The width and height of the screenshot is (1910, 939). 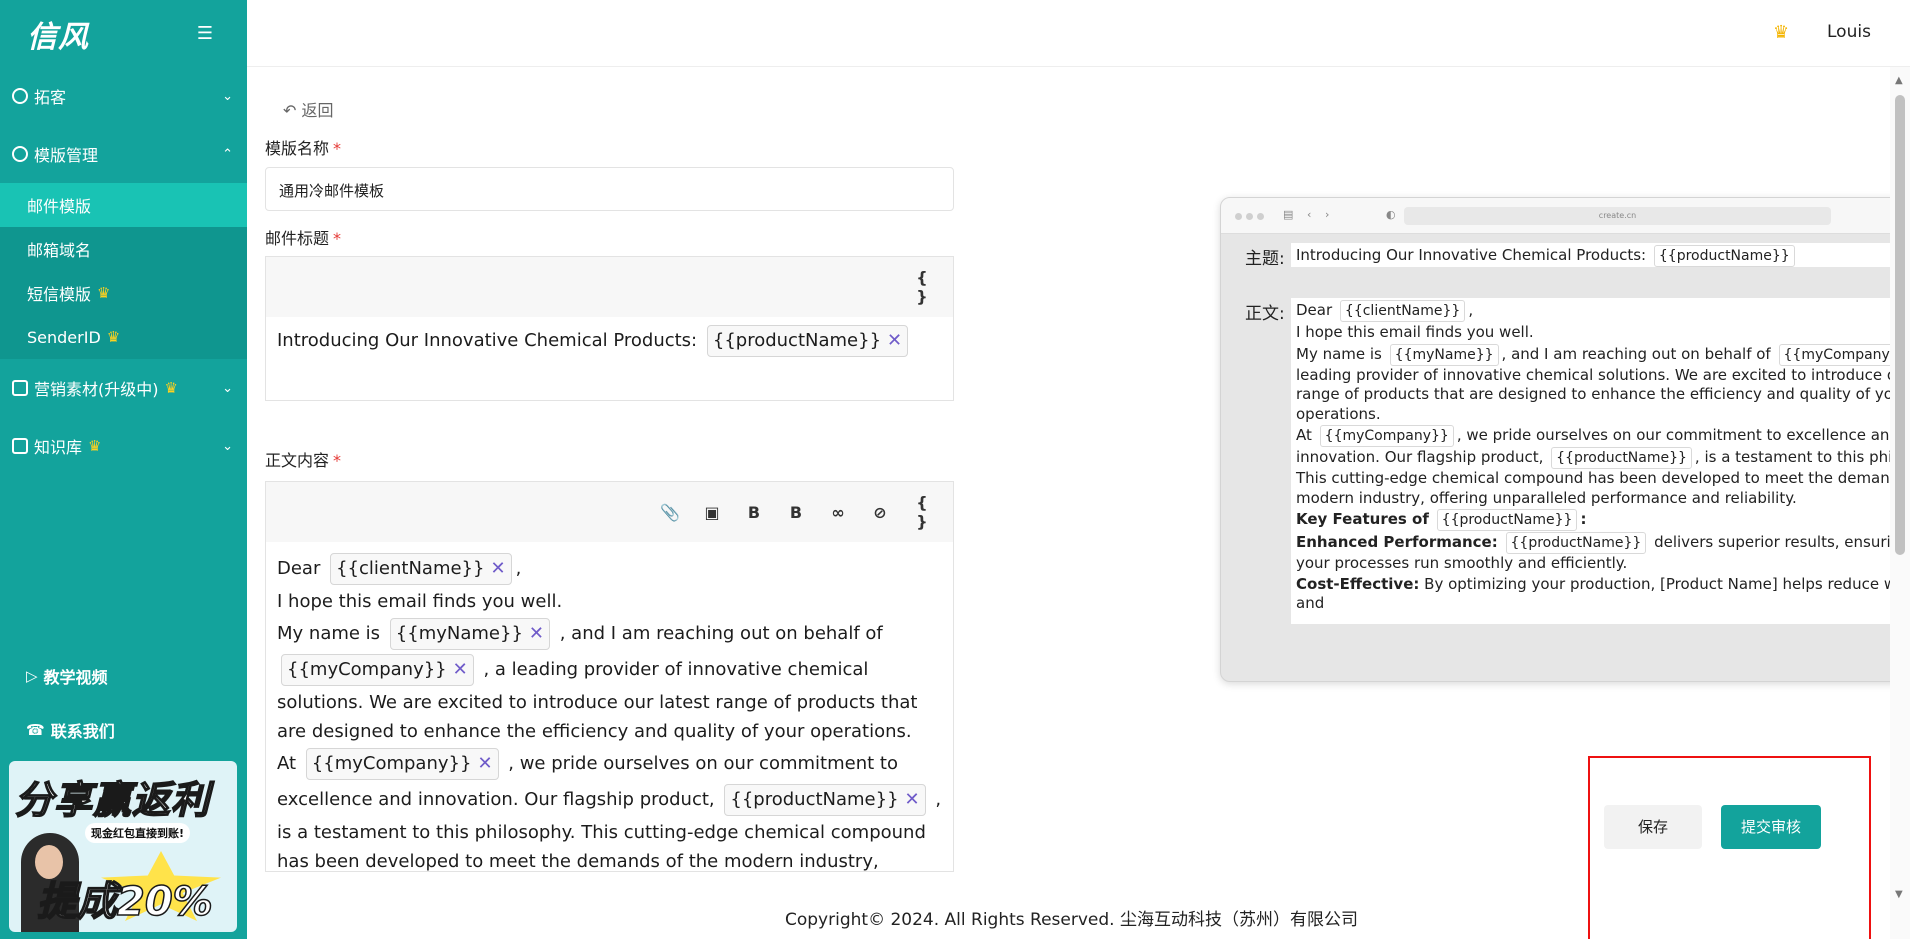 I want to click on sidebar-item-sms-template: 短信模版 ♛, so click(x=123, y=293).